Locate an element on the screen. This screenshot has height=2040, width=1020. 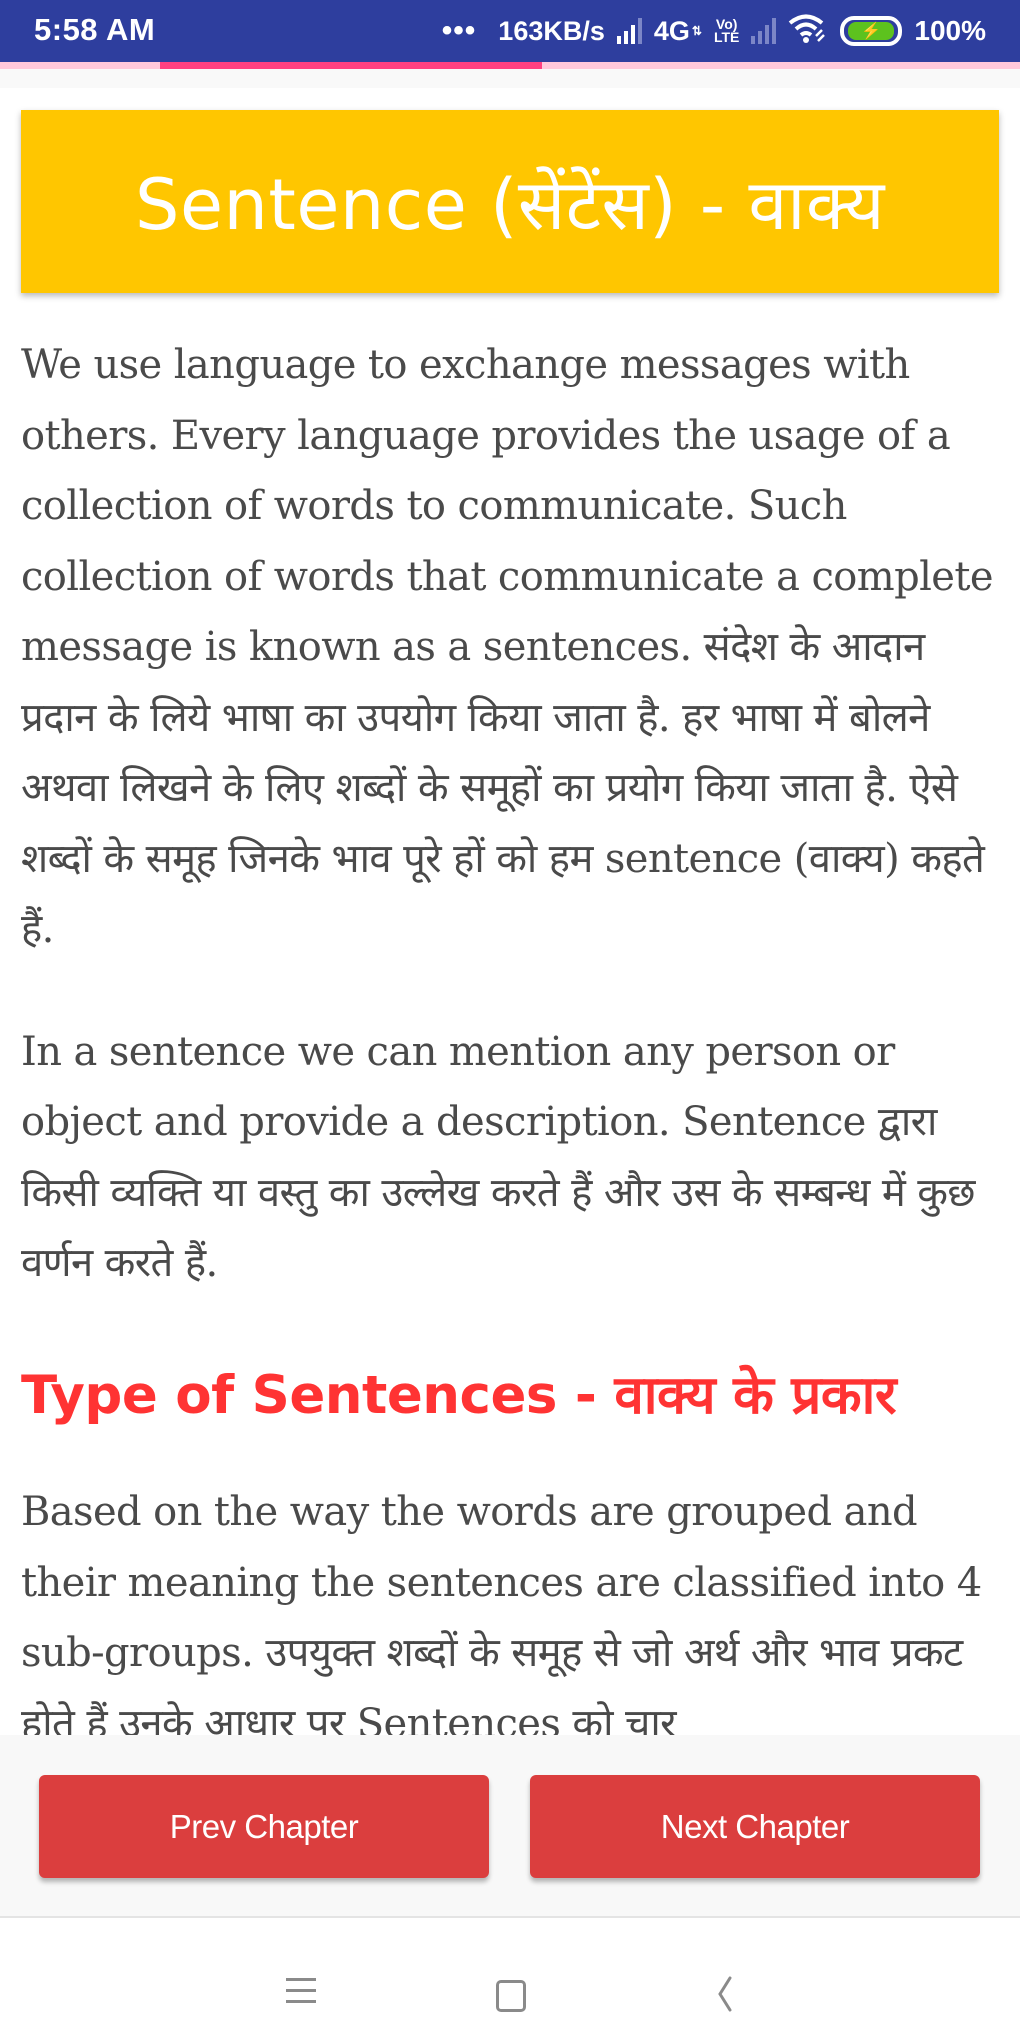
next-chapter-button: Next Chapter is located at coordinates (755, 1826).